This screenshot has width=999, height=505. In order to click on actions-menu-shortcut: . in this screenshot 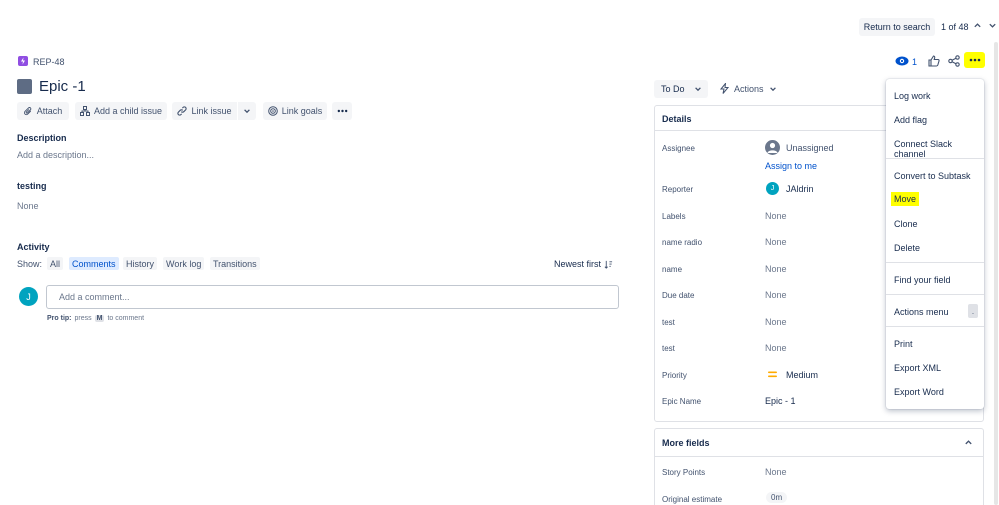, I will do `click(973, 311)`.